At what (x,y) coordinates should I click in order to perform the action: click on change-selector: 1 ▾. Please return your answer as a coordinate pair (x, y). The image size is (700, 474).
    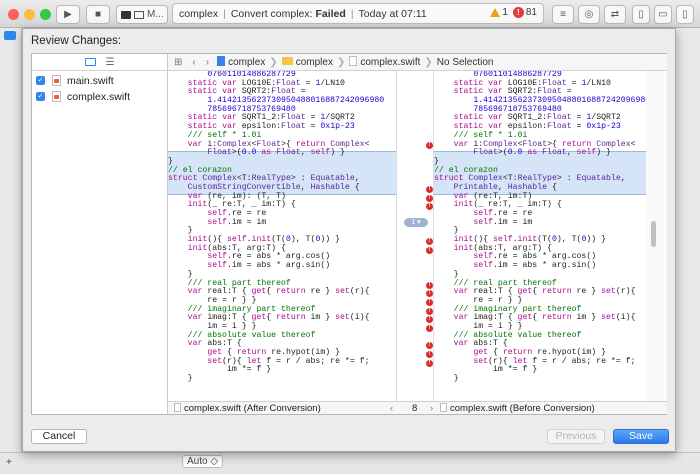
    Looking at the image, I should click on (416, 222).